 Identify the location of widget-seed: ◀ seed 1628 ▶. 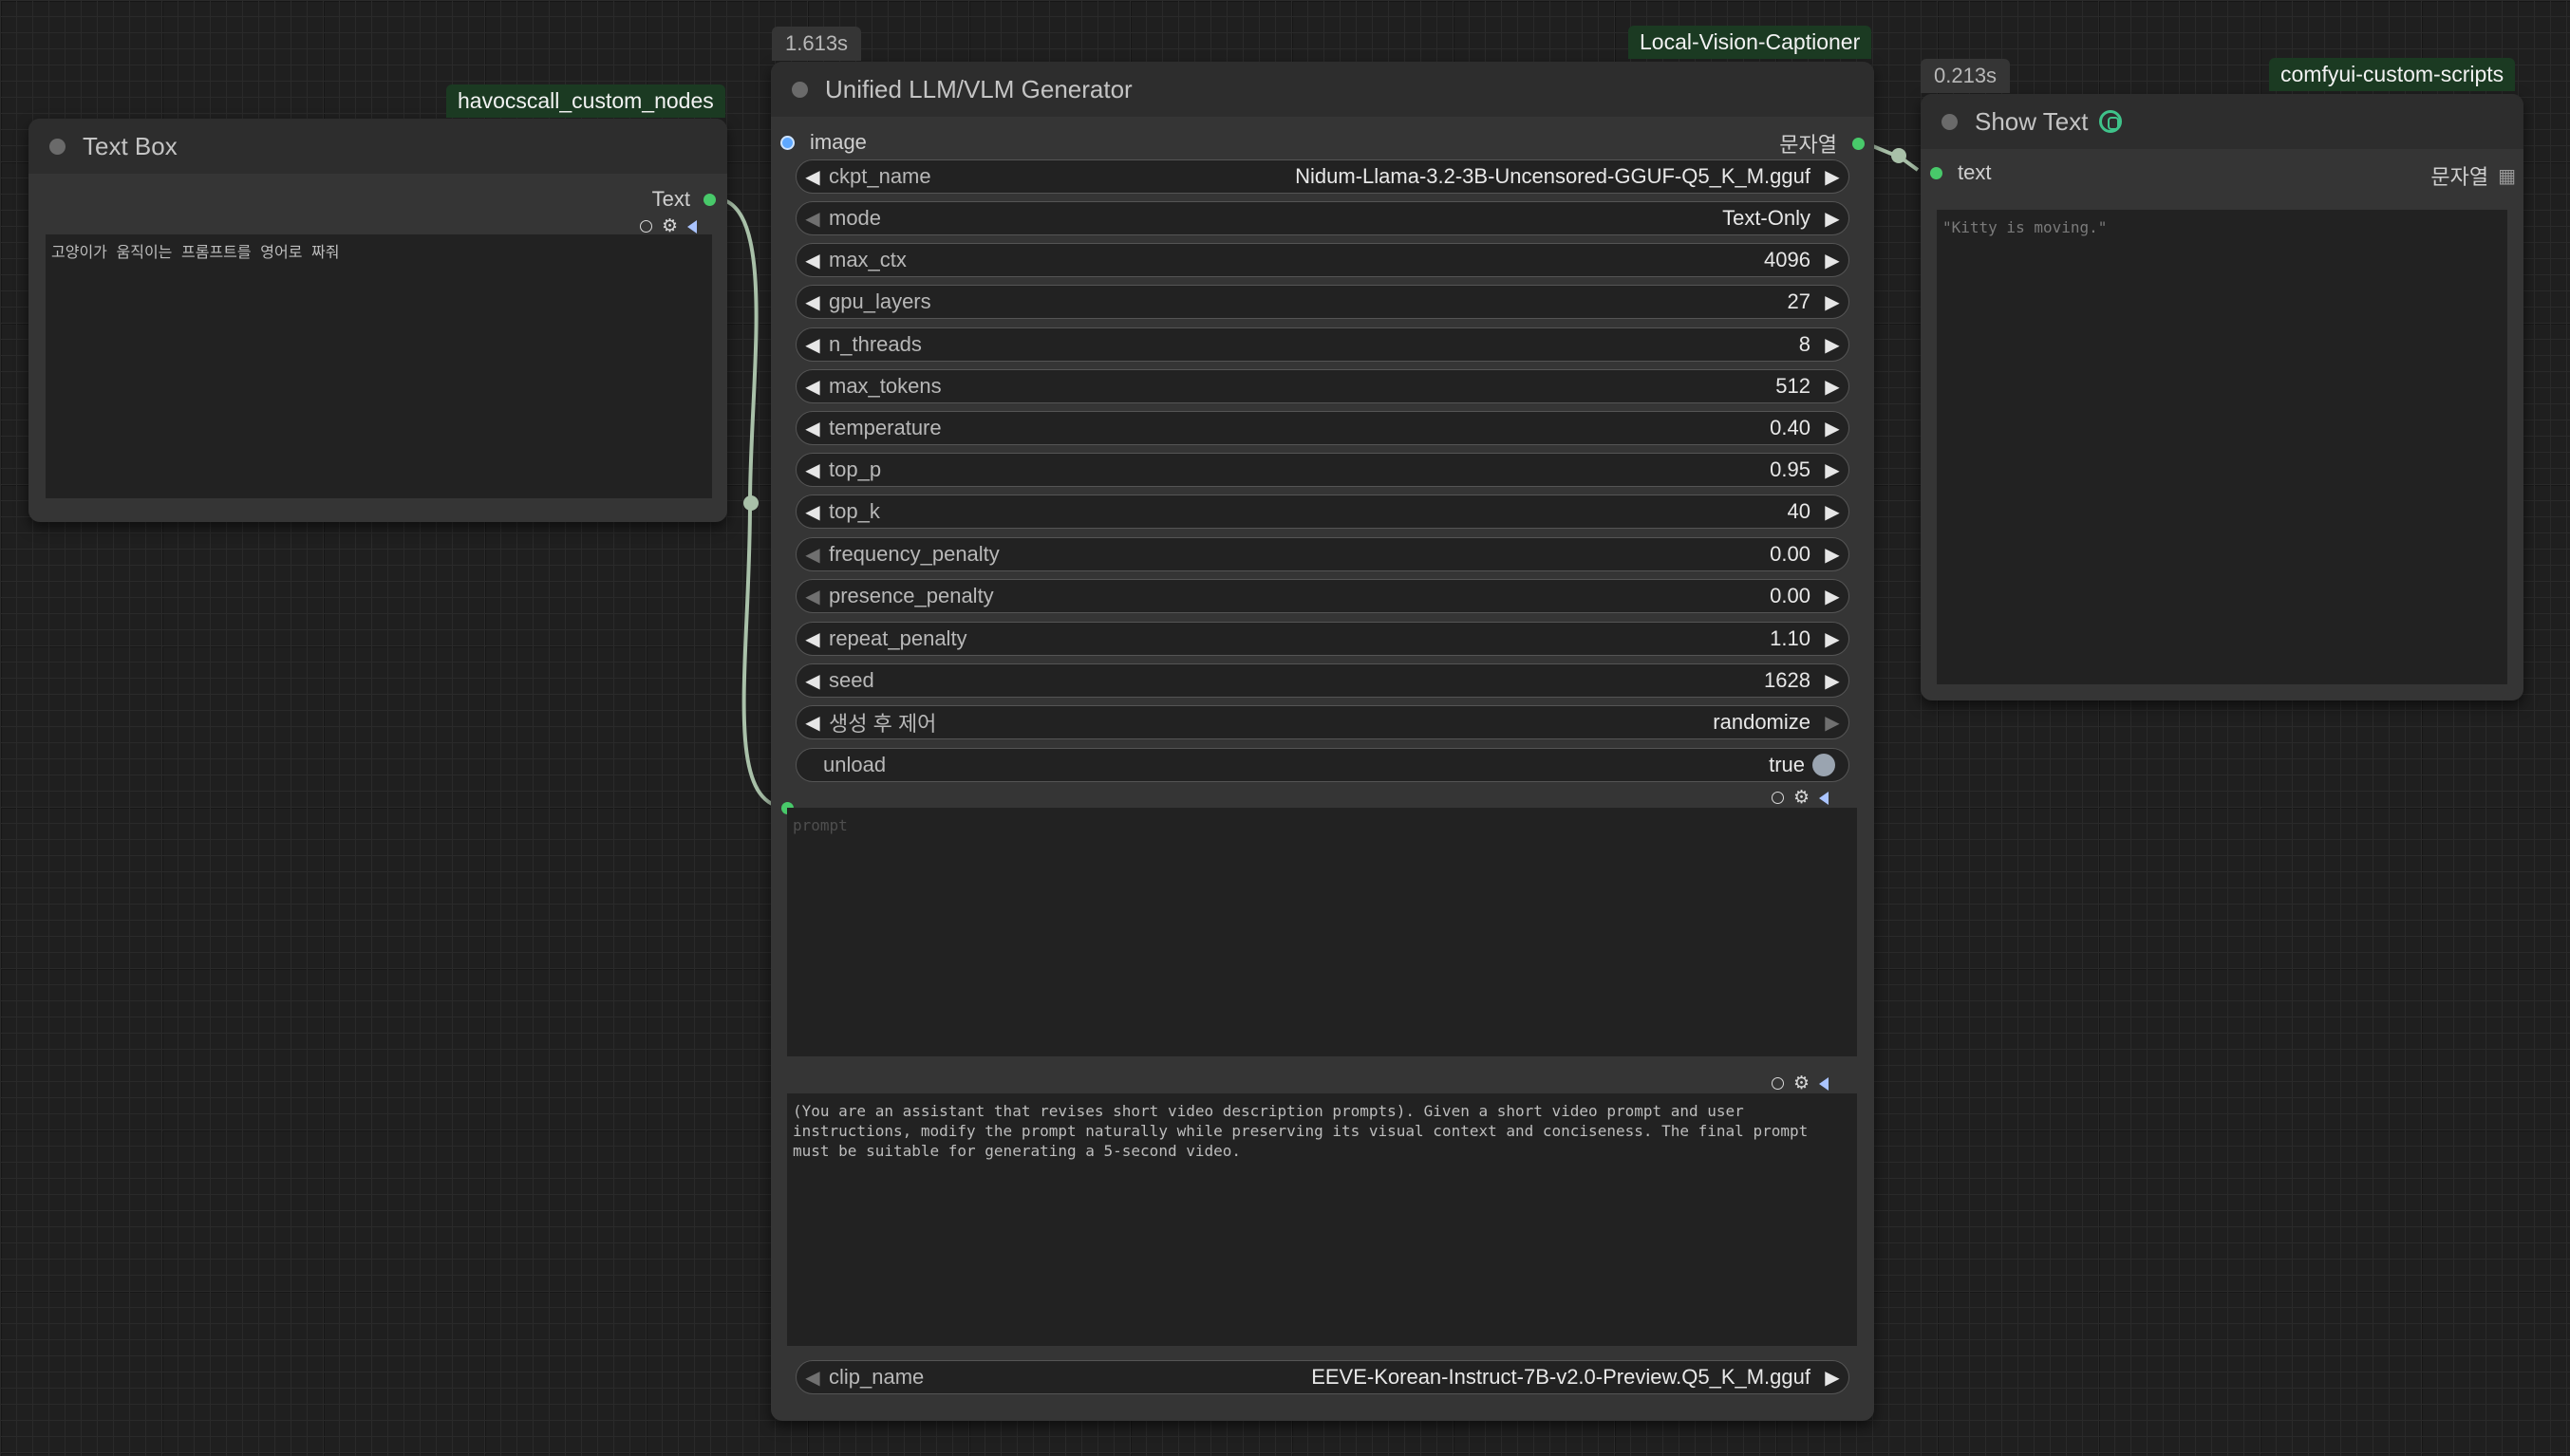
(1322, 680).